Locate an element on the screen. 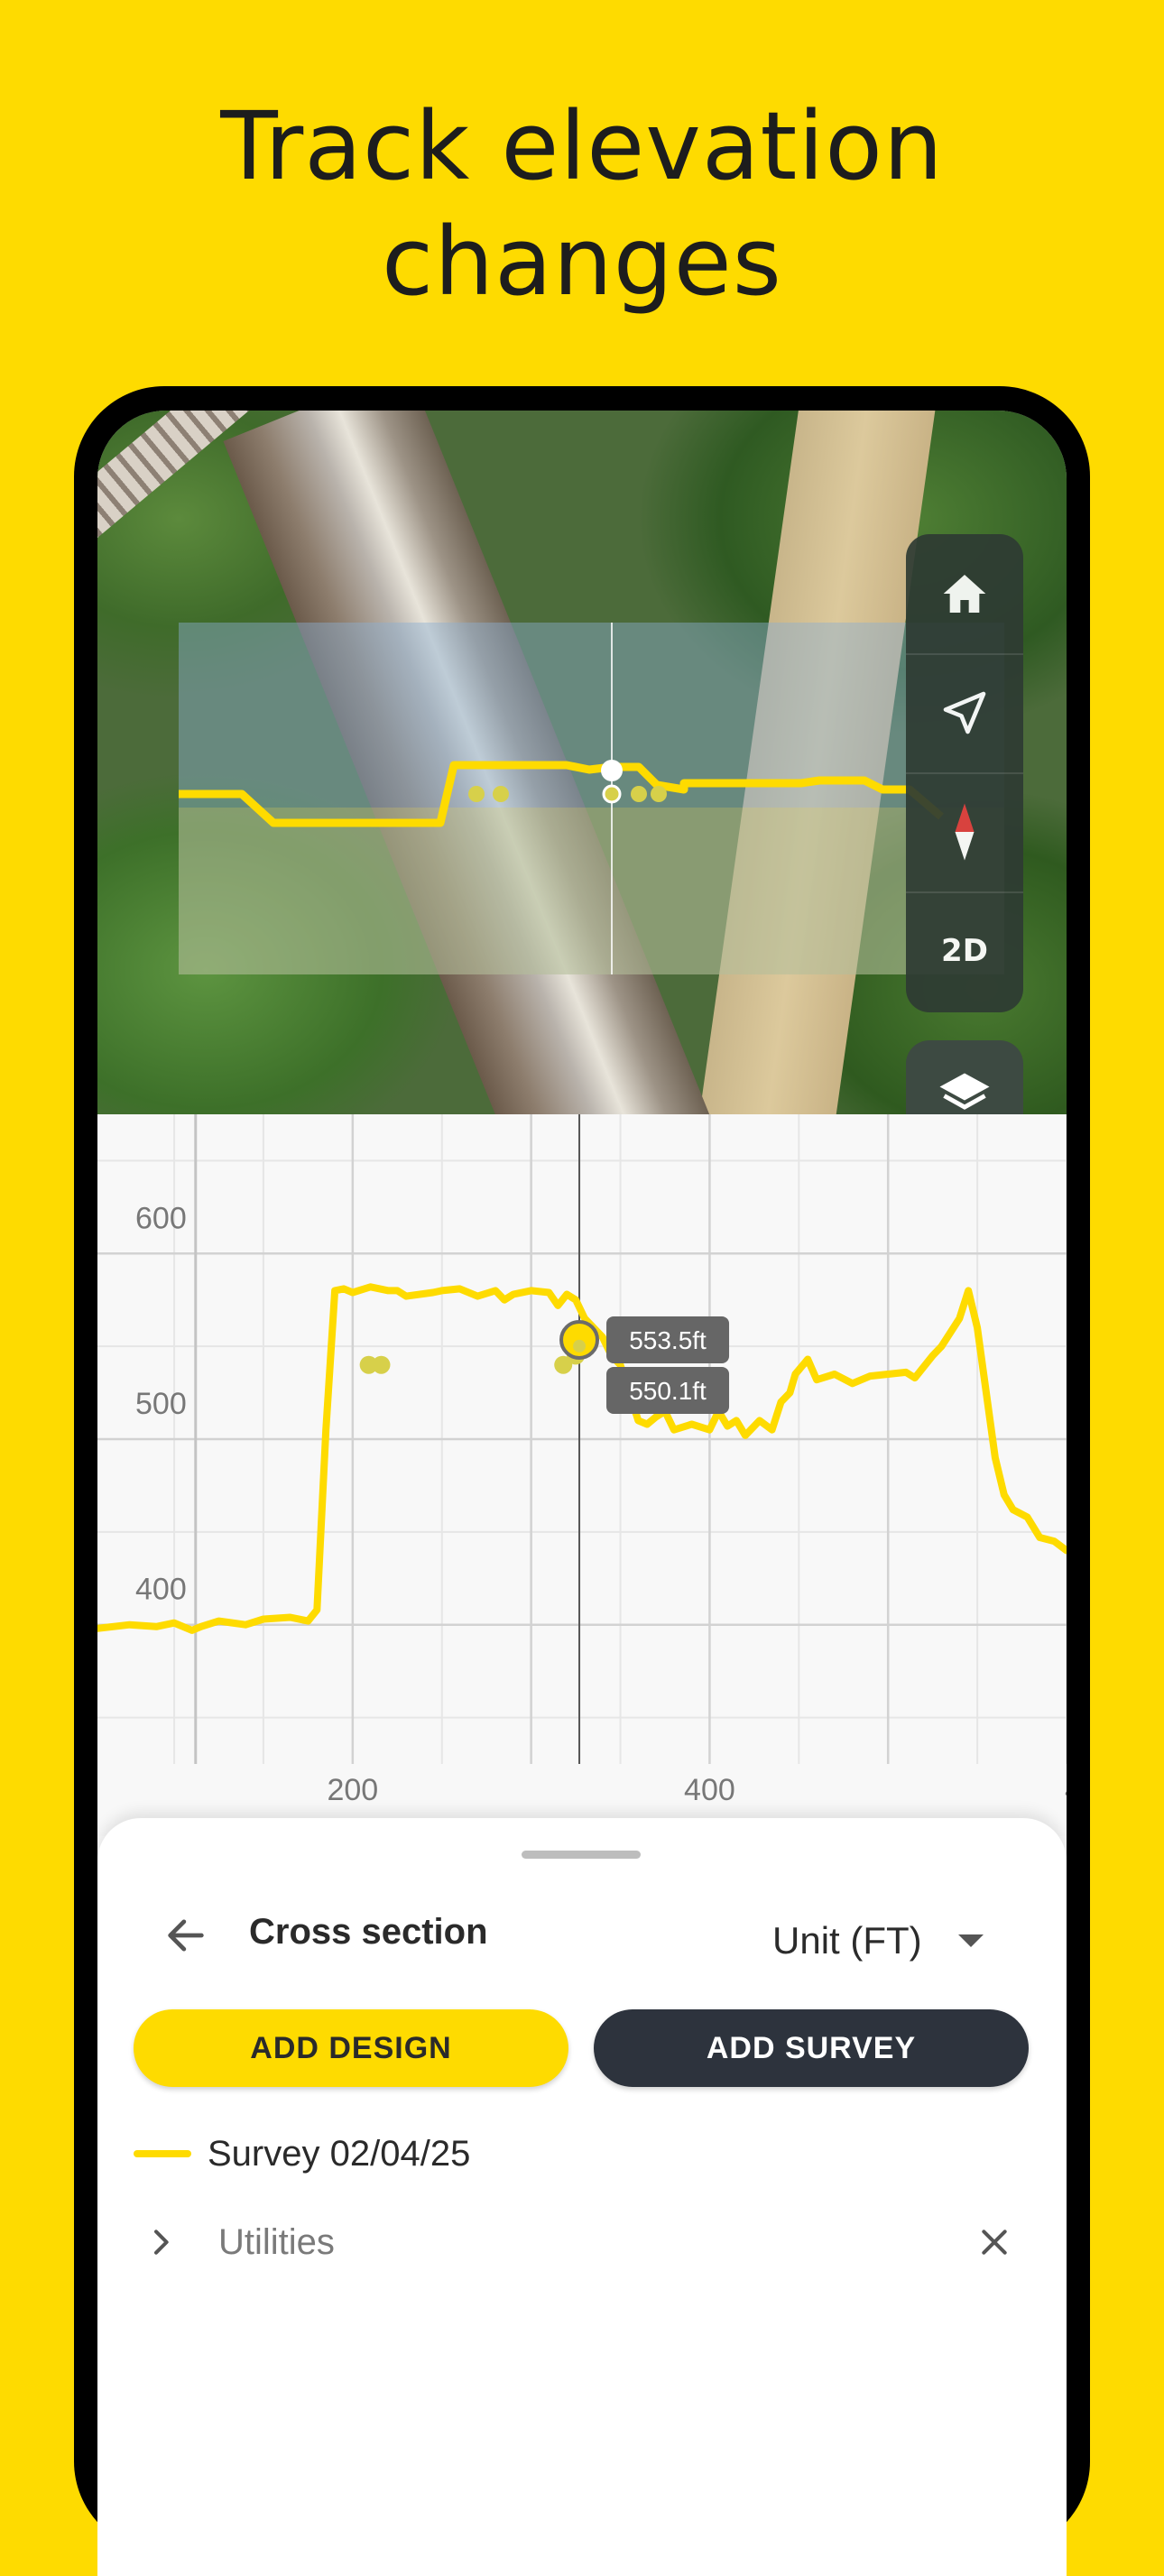 The image size is (1164, 2576). utilities-row: Utilities is located at coordinates (585, 2242).